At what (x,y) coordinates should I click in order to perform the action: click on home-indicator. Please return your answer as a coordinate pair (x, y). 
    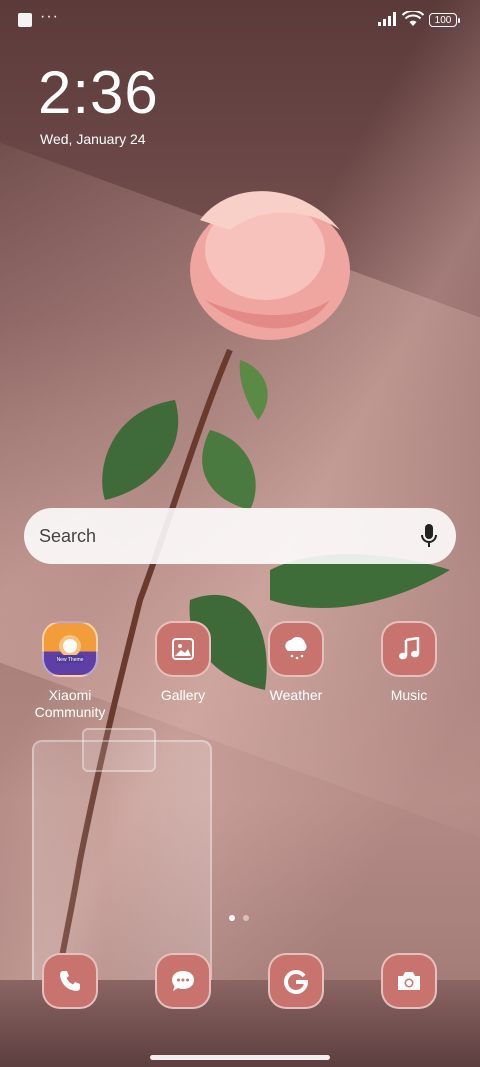
    Looking at the image, I should click on (240, 1057).